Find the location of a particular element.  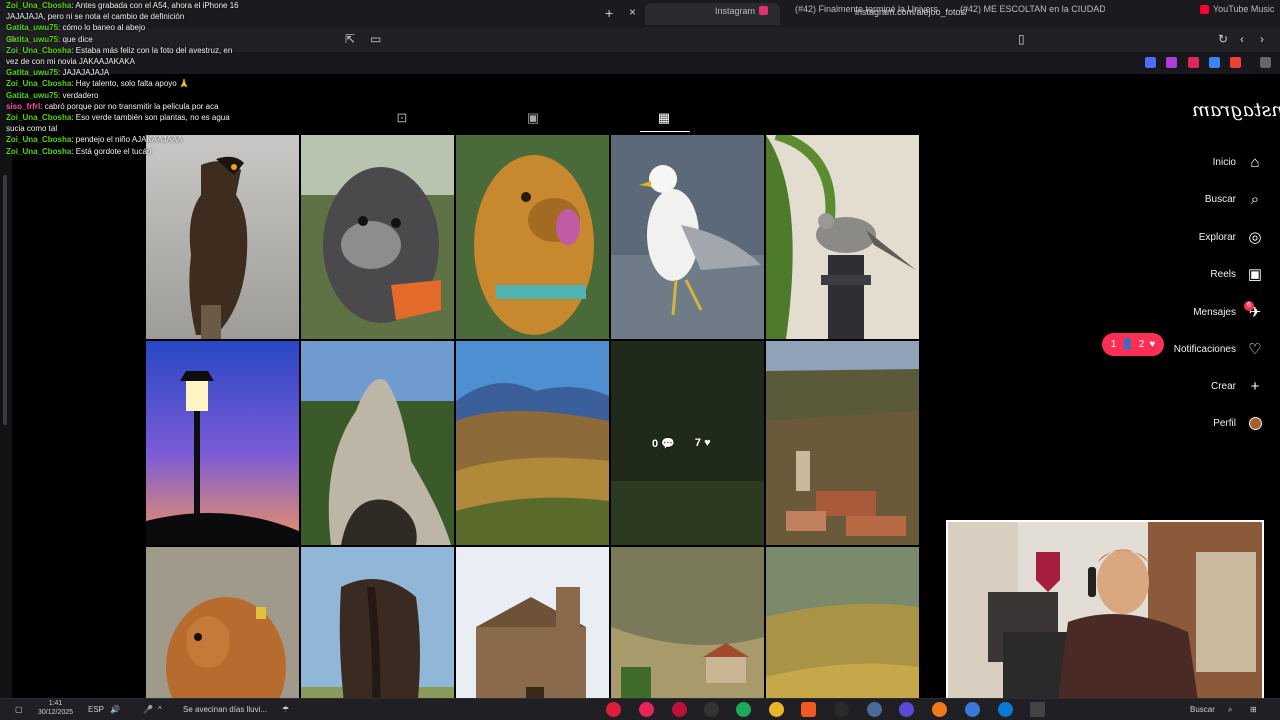

nav-profile: Perfil is located at coordinates (1238, 423).